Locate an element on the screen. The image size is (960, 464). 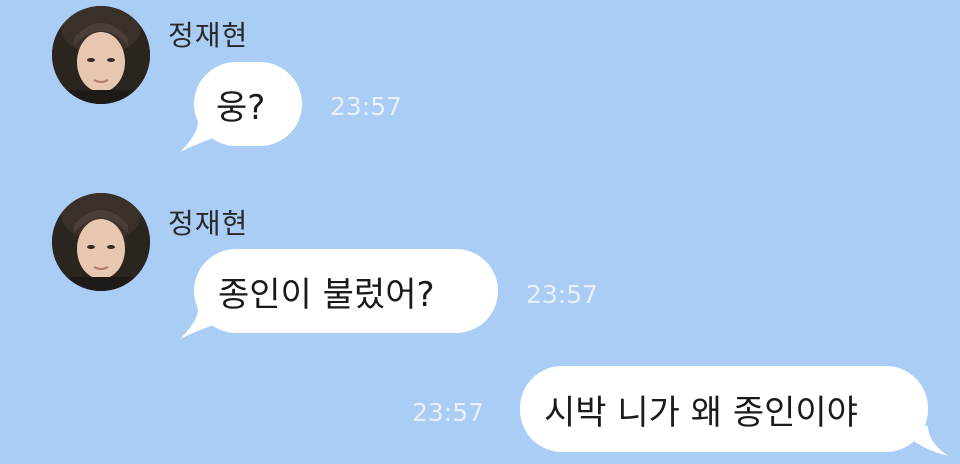
message-bubble-incoming: 종인이 불렀어? is located at coordinates (346, 291).